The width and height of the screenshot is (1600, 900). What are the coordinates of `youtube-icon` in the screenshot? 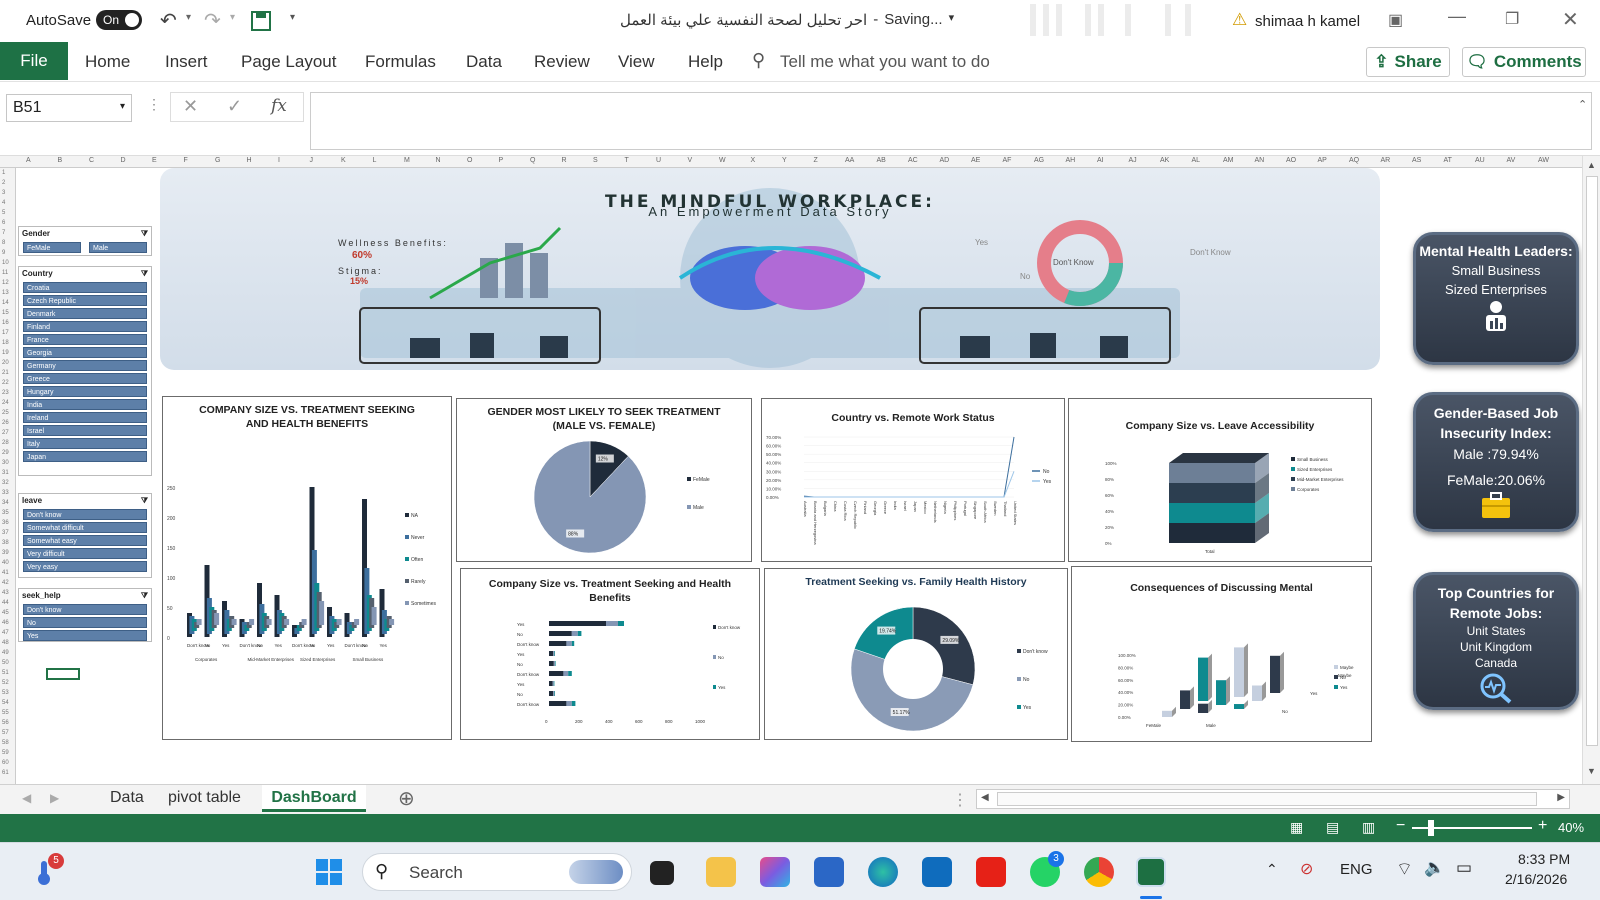 It's located at (991, 872).